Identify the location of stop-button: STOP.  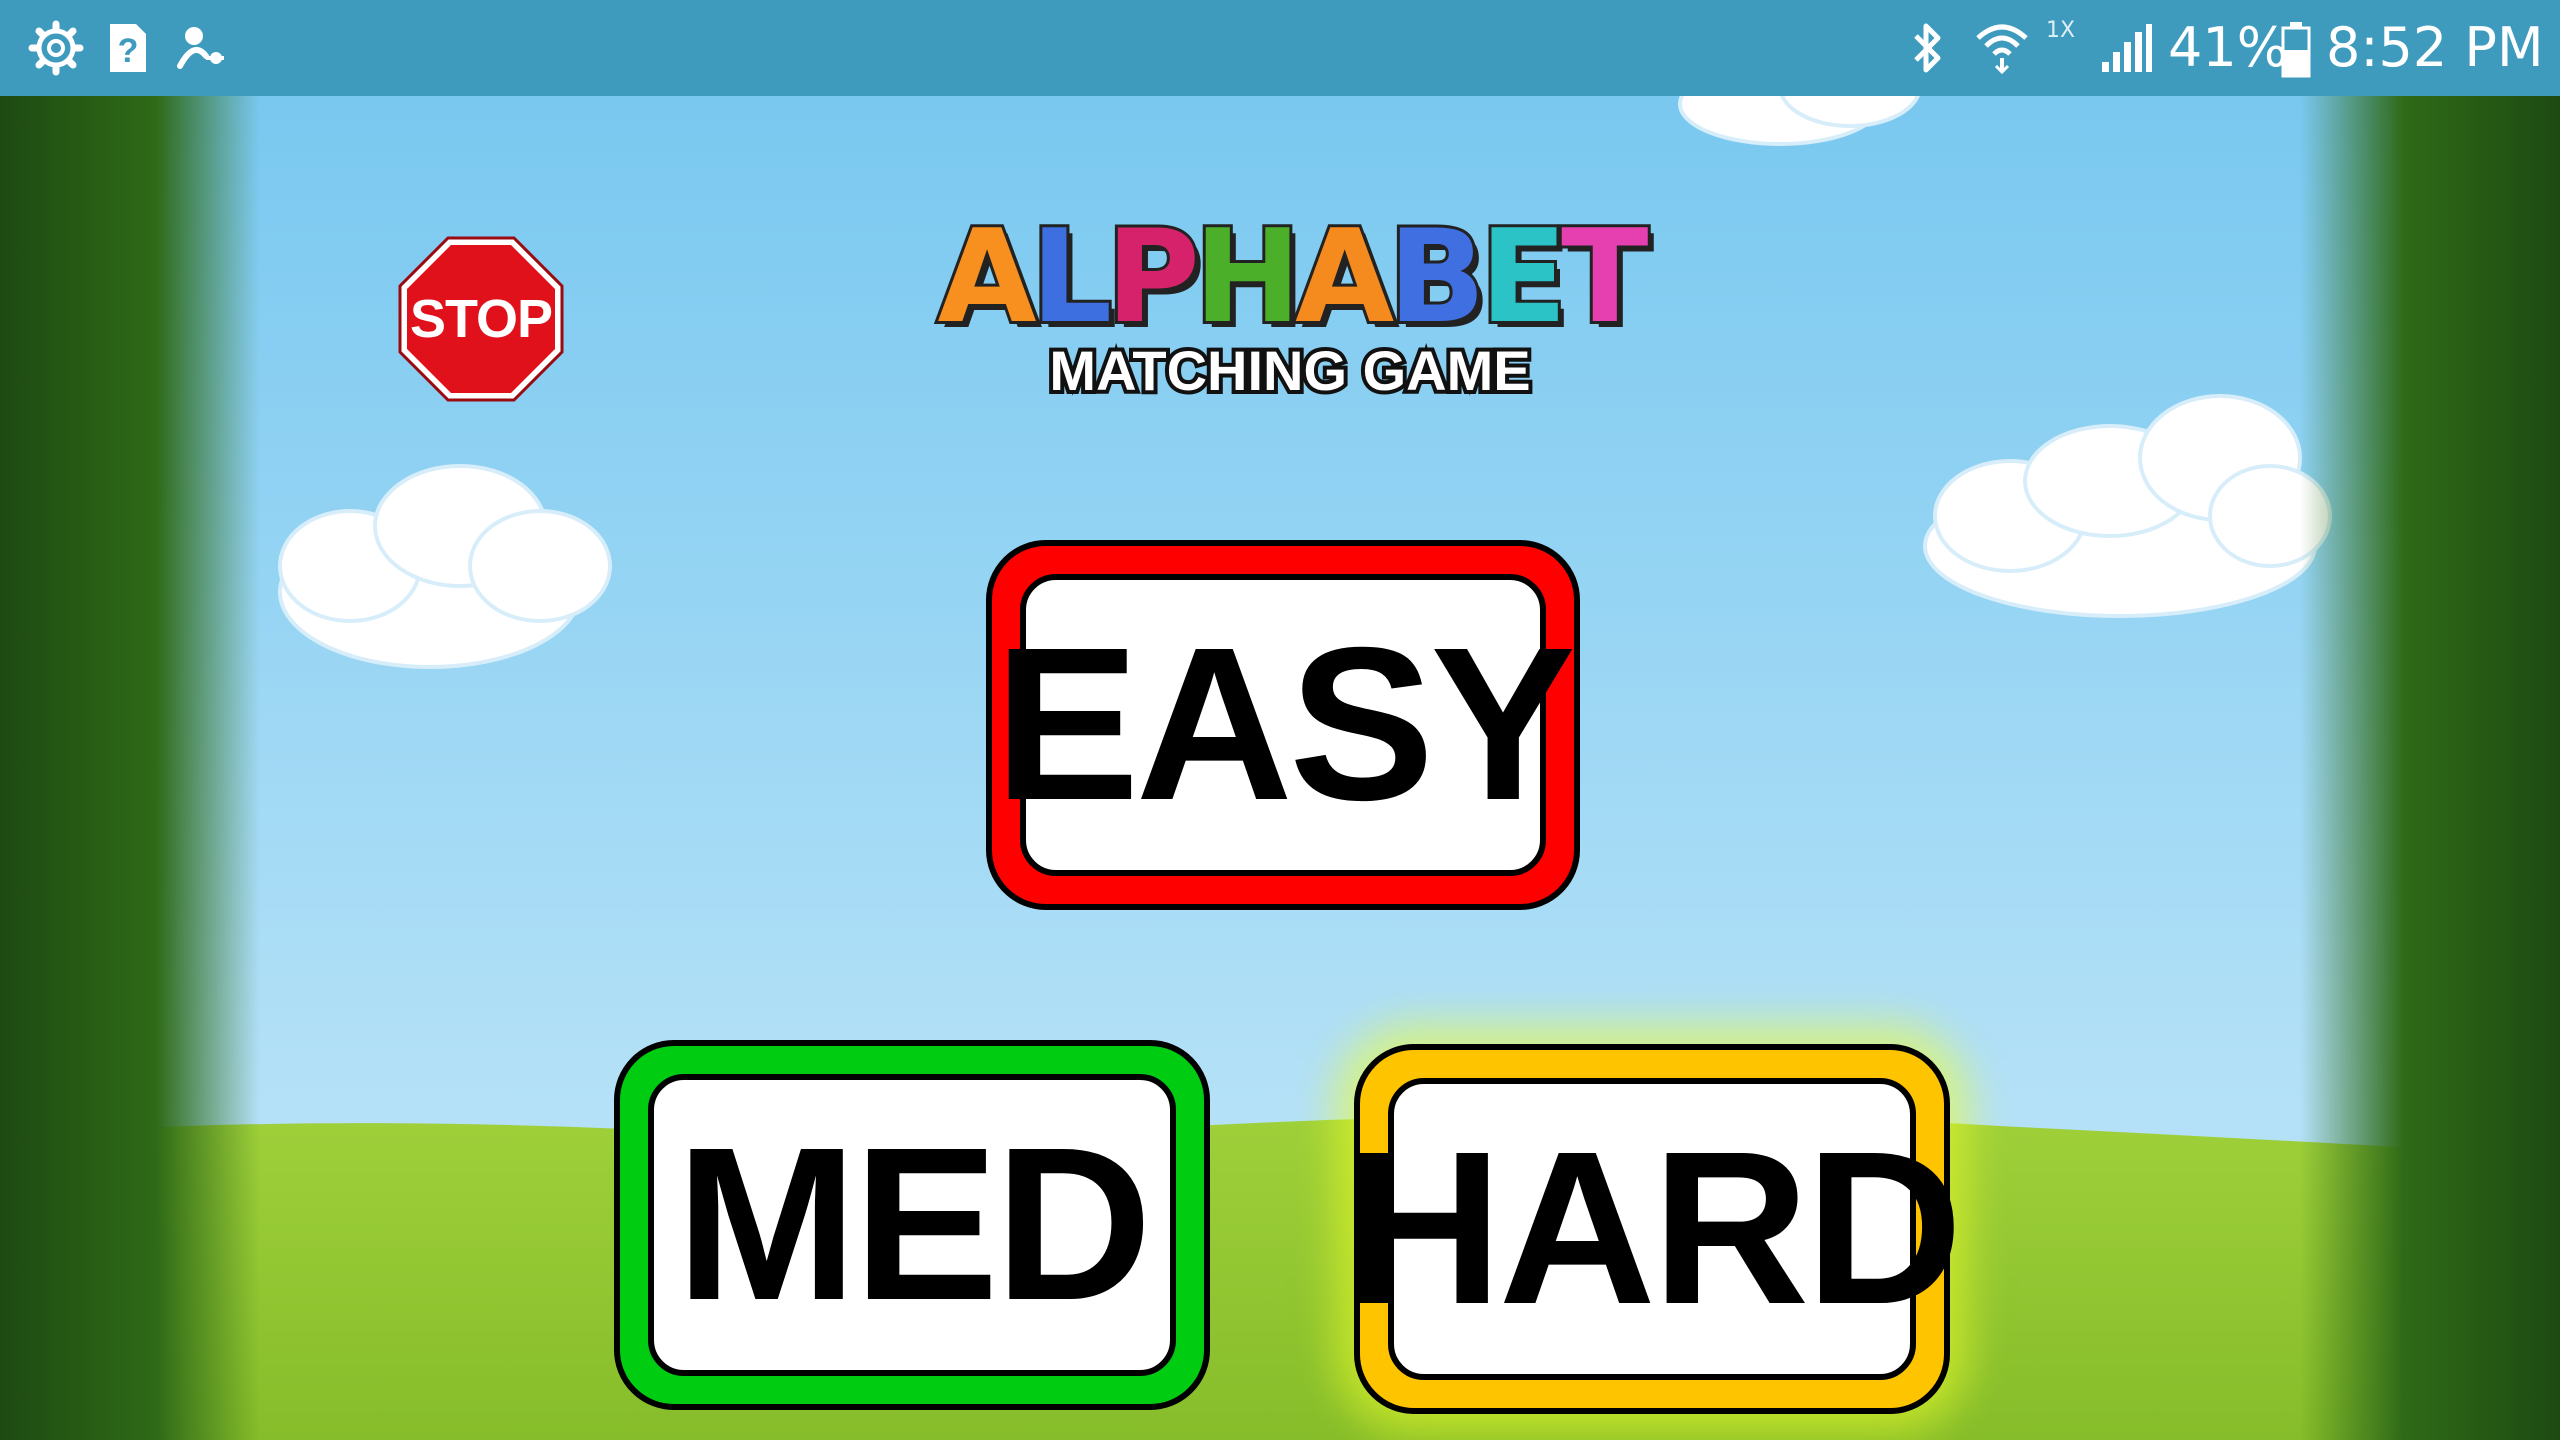
(481, 319).